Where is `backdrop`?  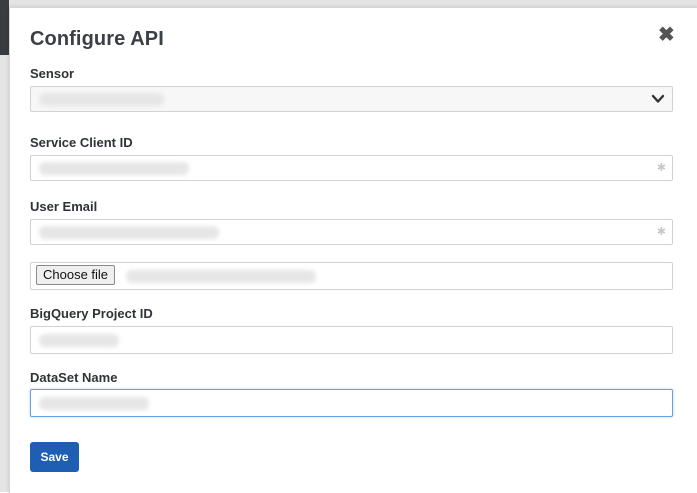
backdrop is located at coordinates (348, 3).